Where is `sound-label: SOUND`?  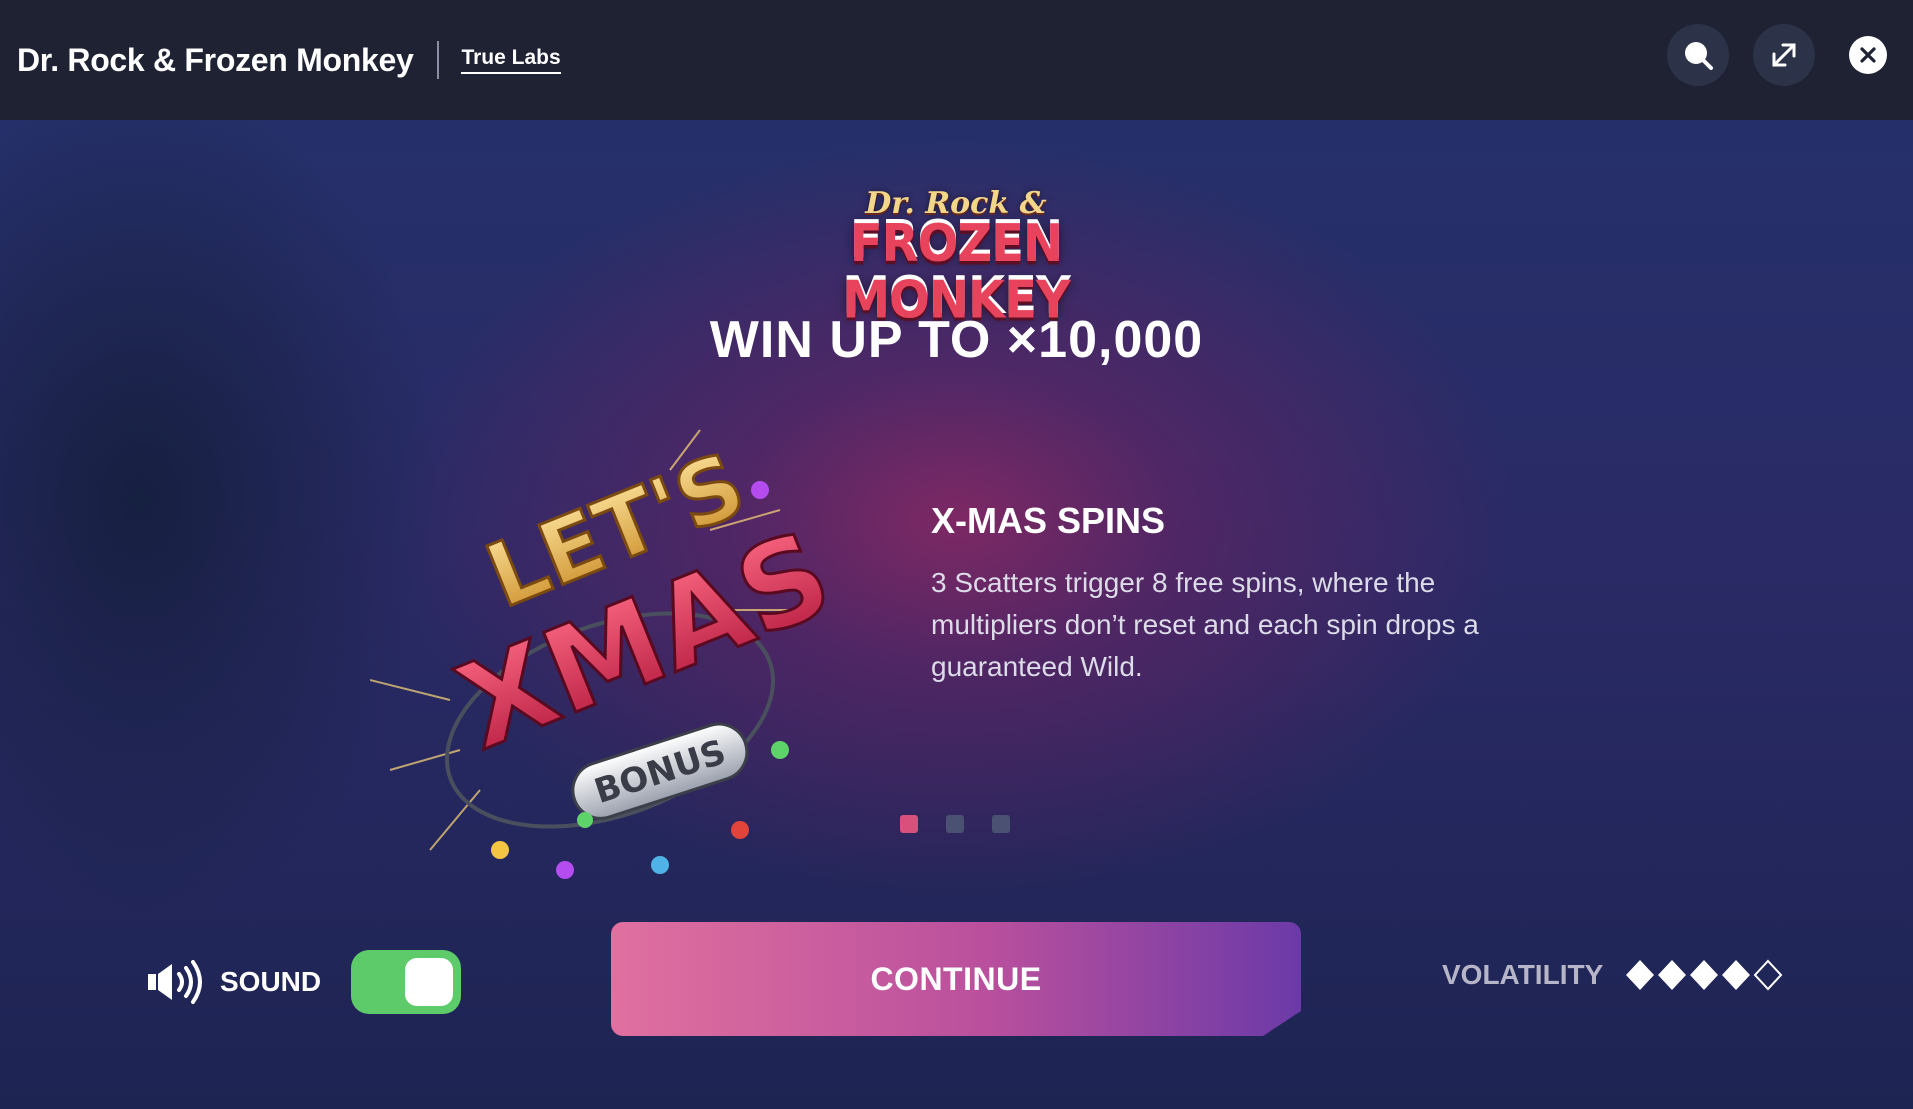 sound-label: SOUND is located at coordinates (271, 981).